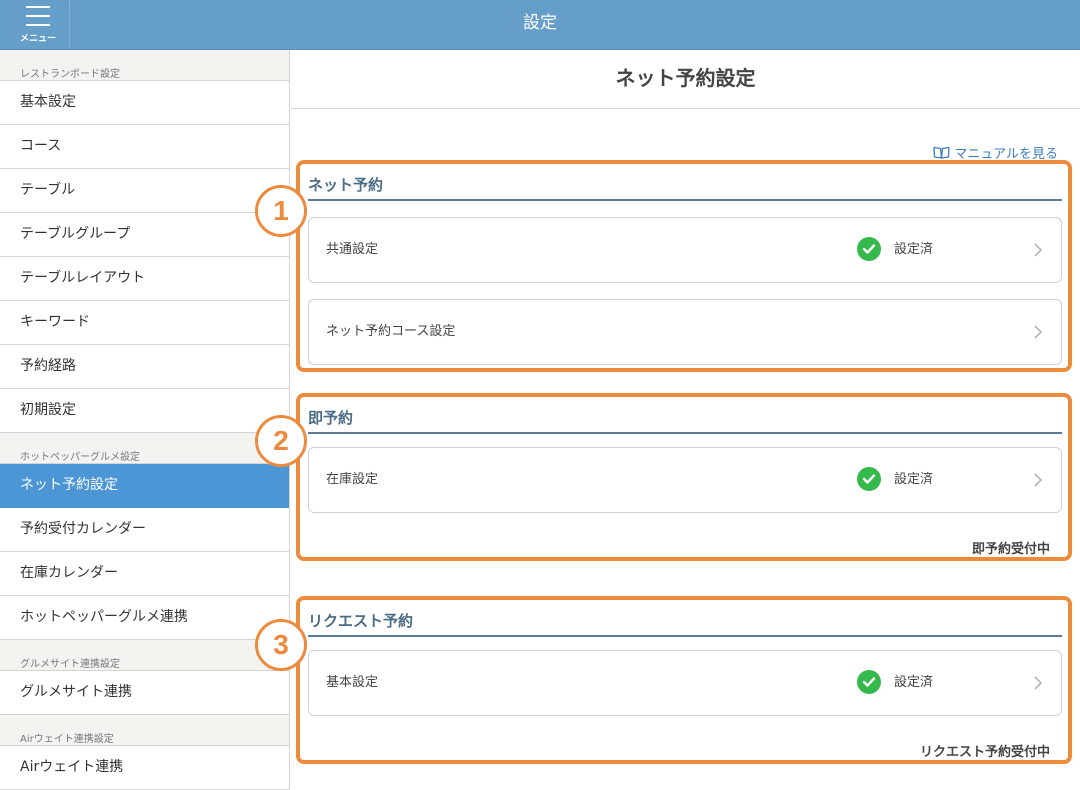  I want to click on sidebar-item-keyword: キーワード, so click(144, 323).